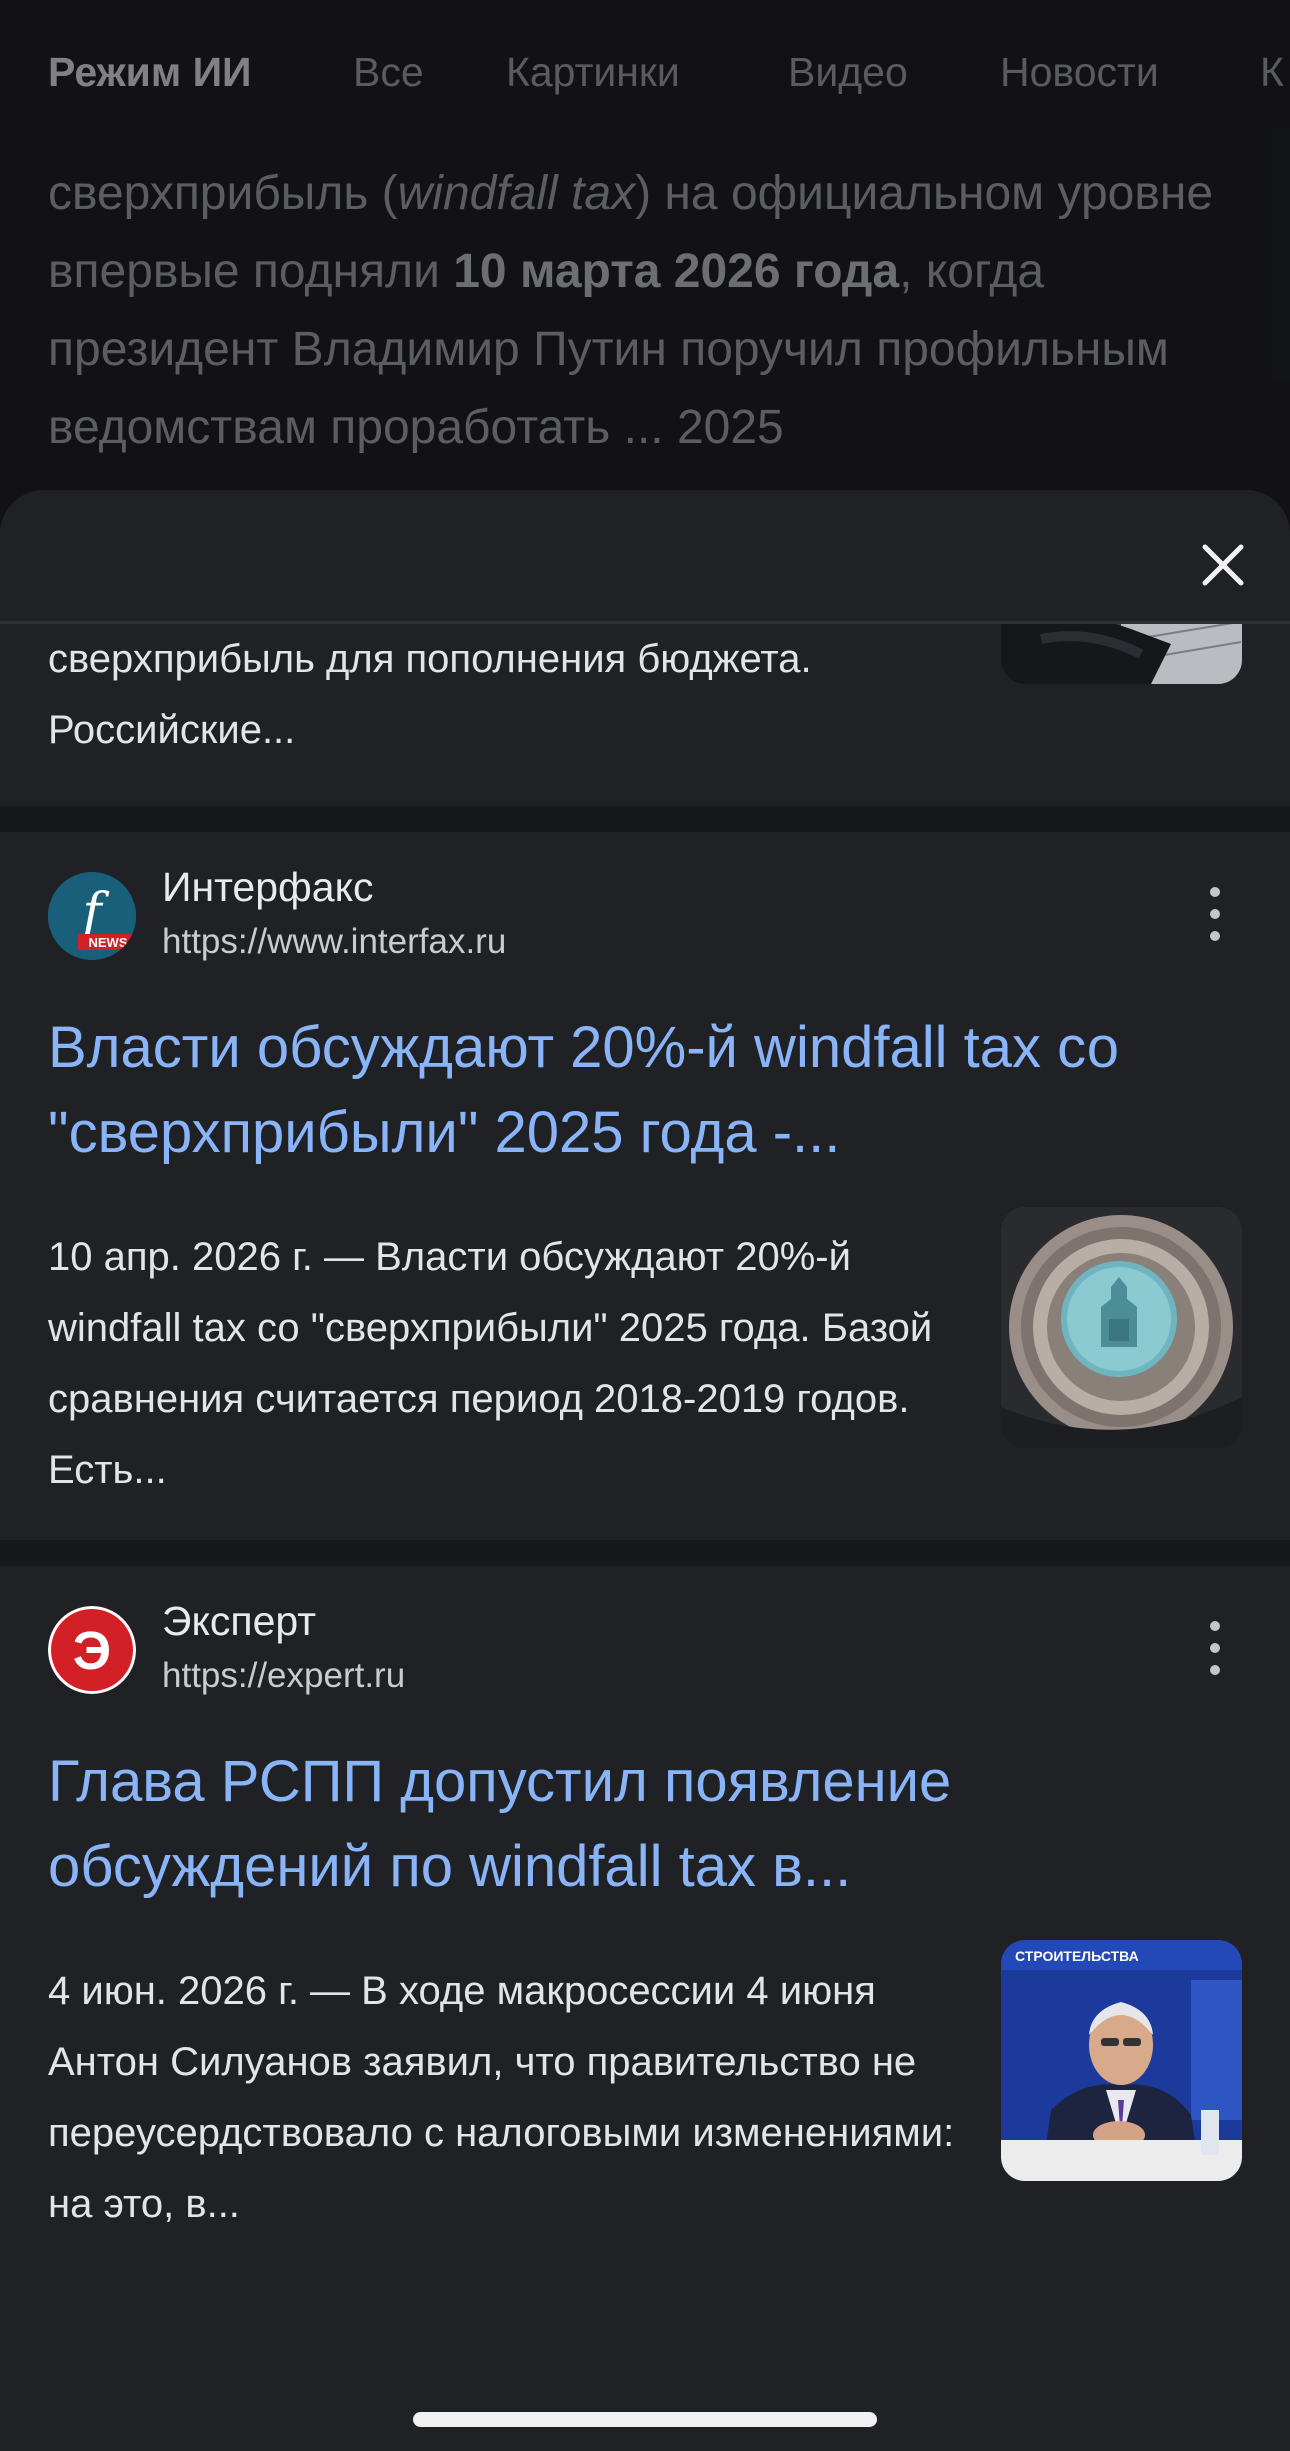 This screenshot has width=1290, height=2451. I want to click on rolled-banknotes-image, so click(1121, 1327).